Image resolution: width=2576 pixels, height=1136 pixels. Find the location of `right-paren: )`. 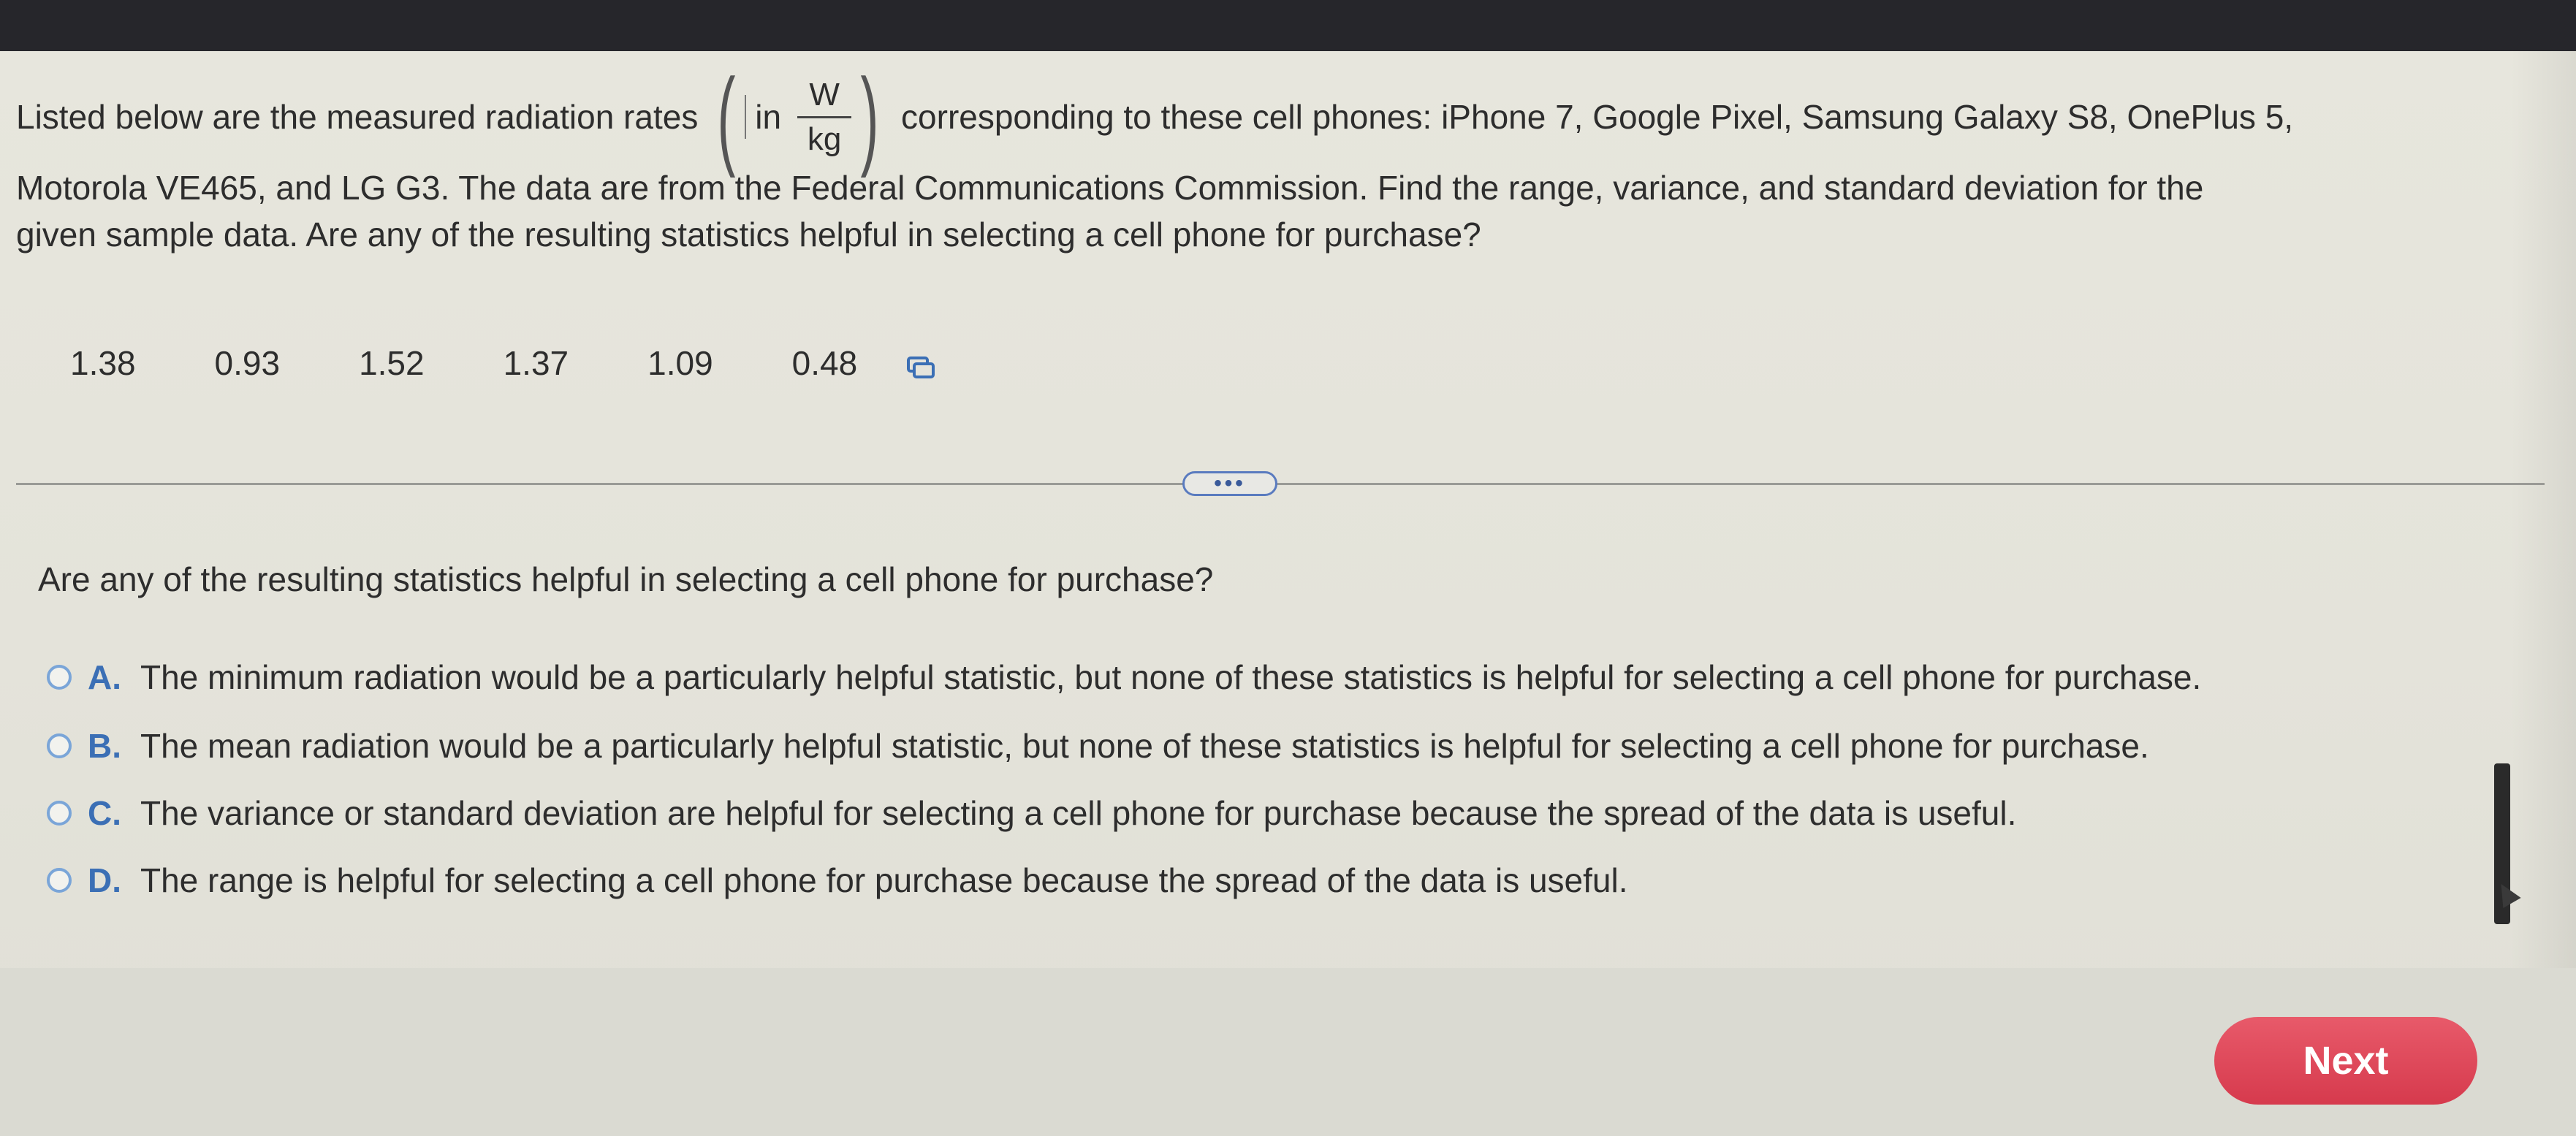

right-paren: ) is located at coordinates (869, 117).